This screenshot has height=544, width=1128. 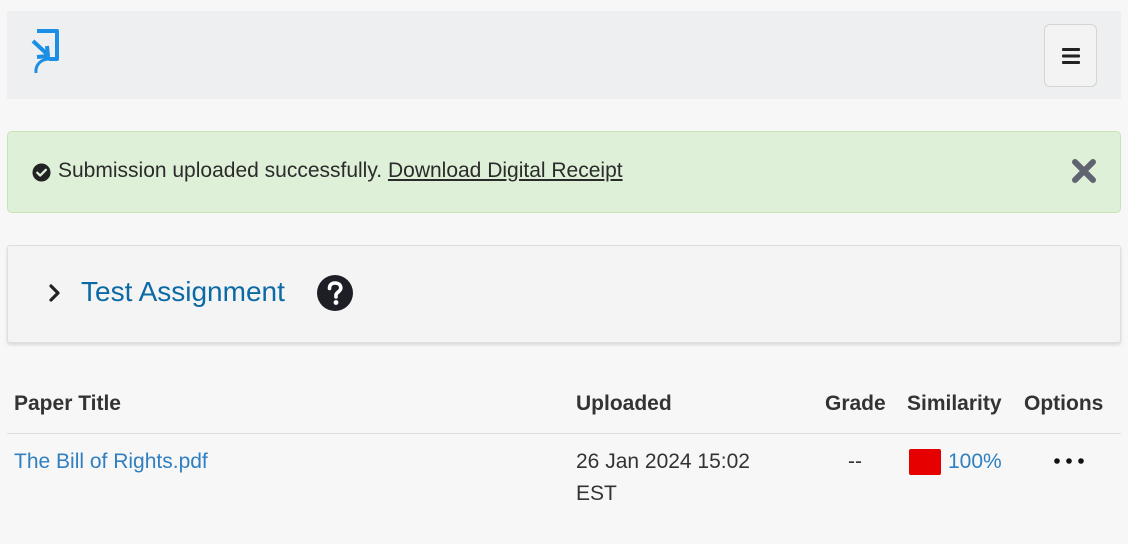 I want to click on chevron-right-icon, so click(x=55, y=293).